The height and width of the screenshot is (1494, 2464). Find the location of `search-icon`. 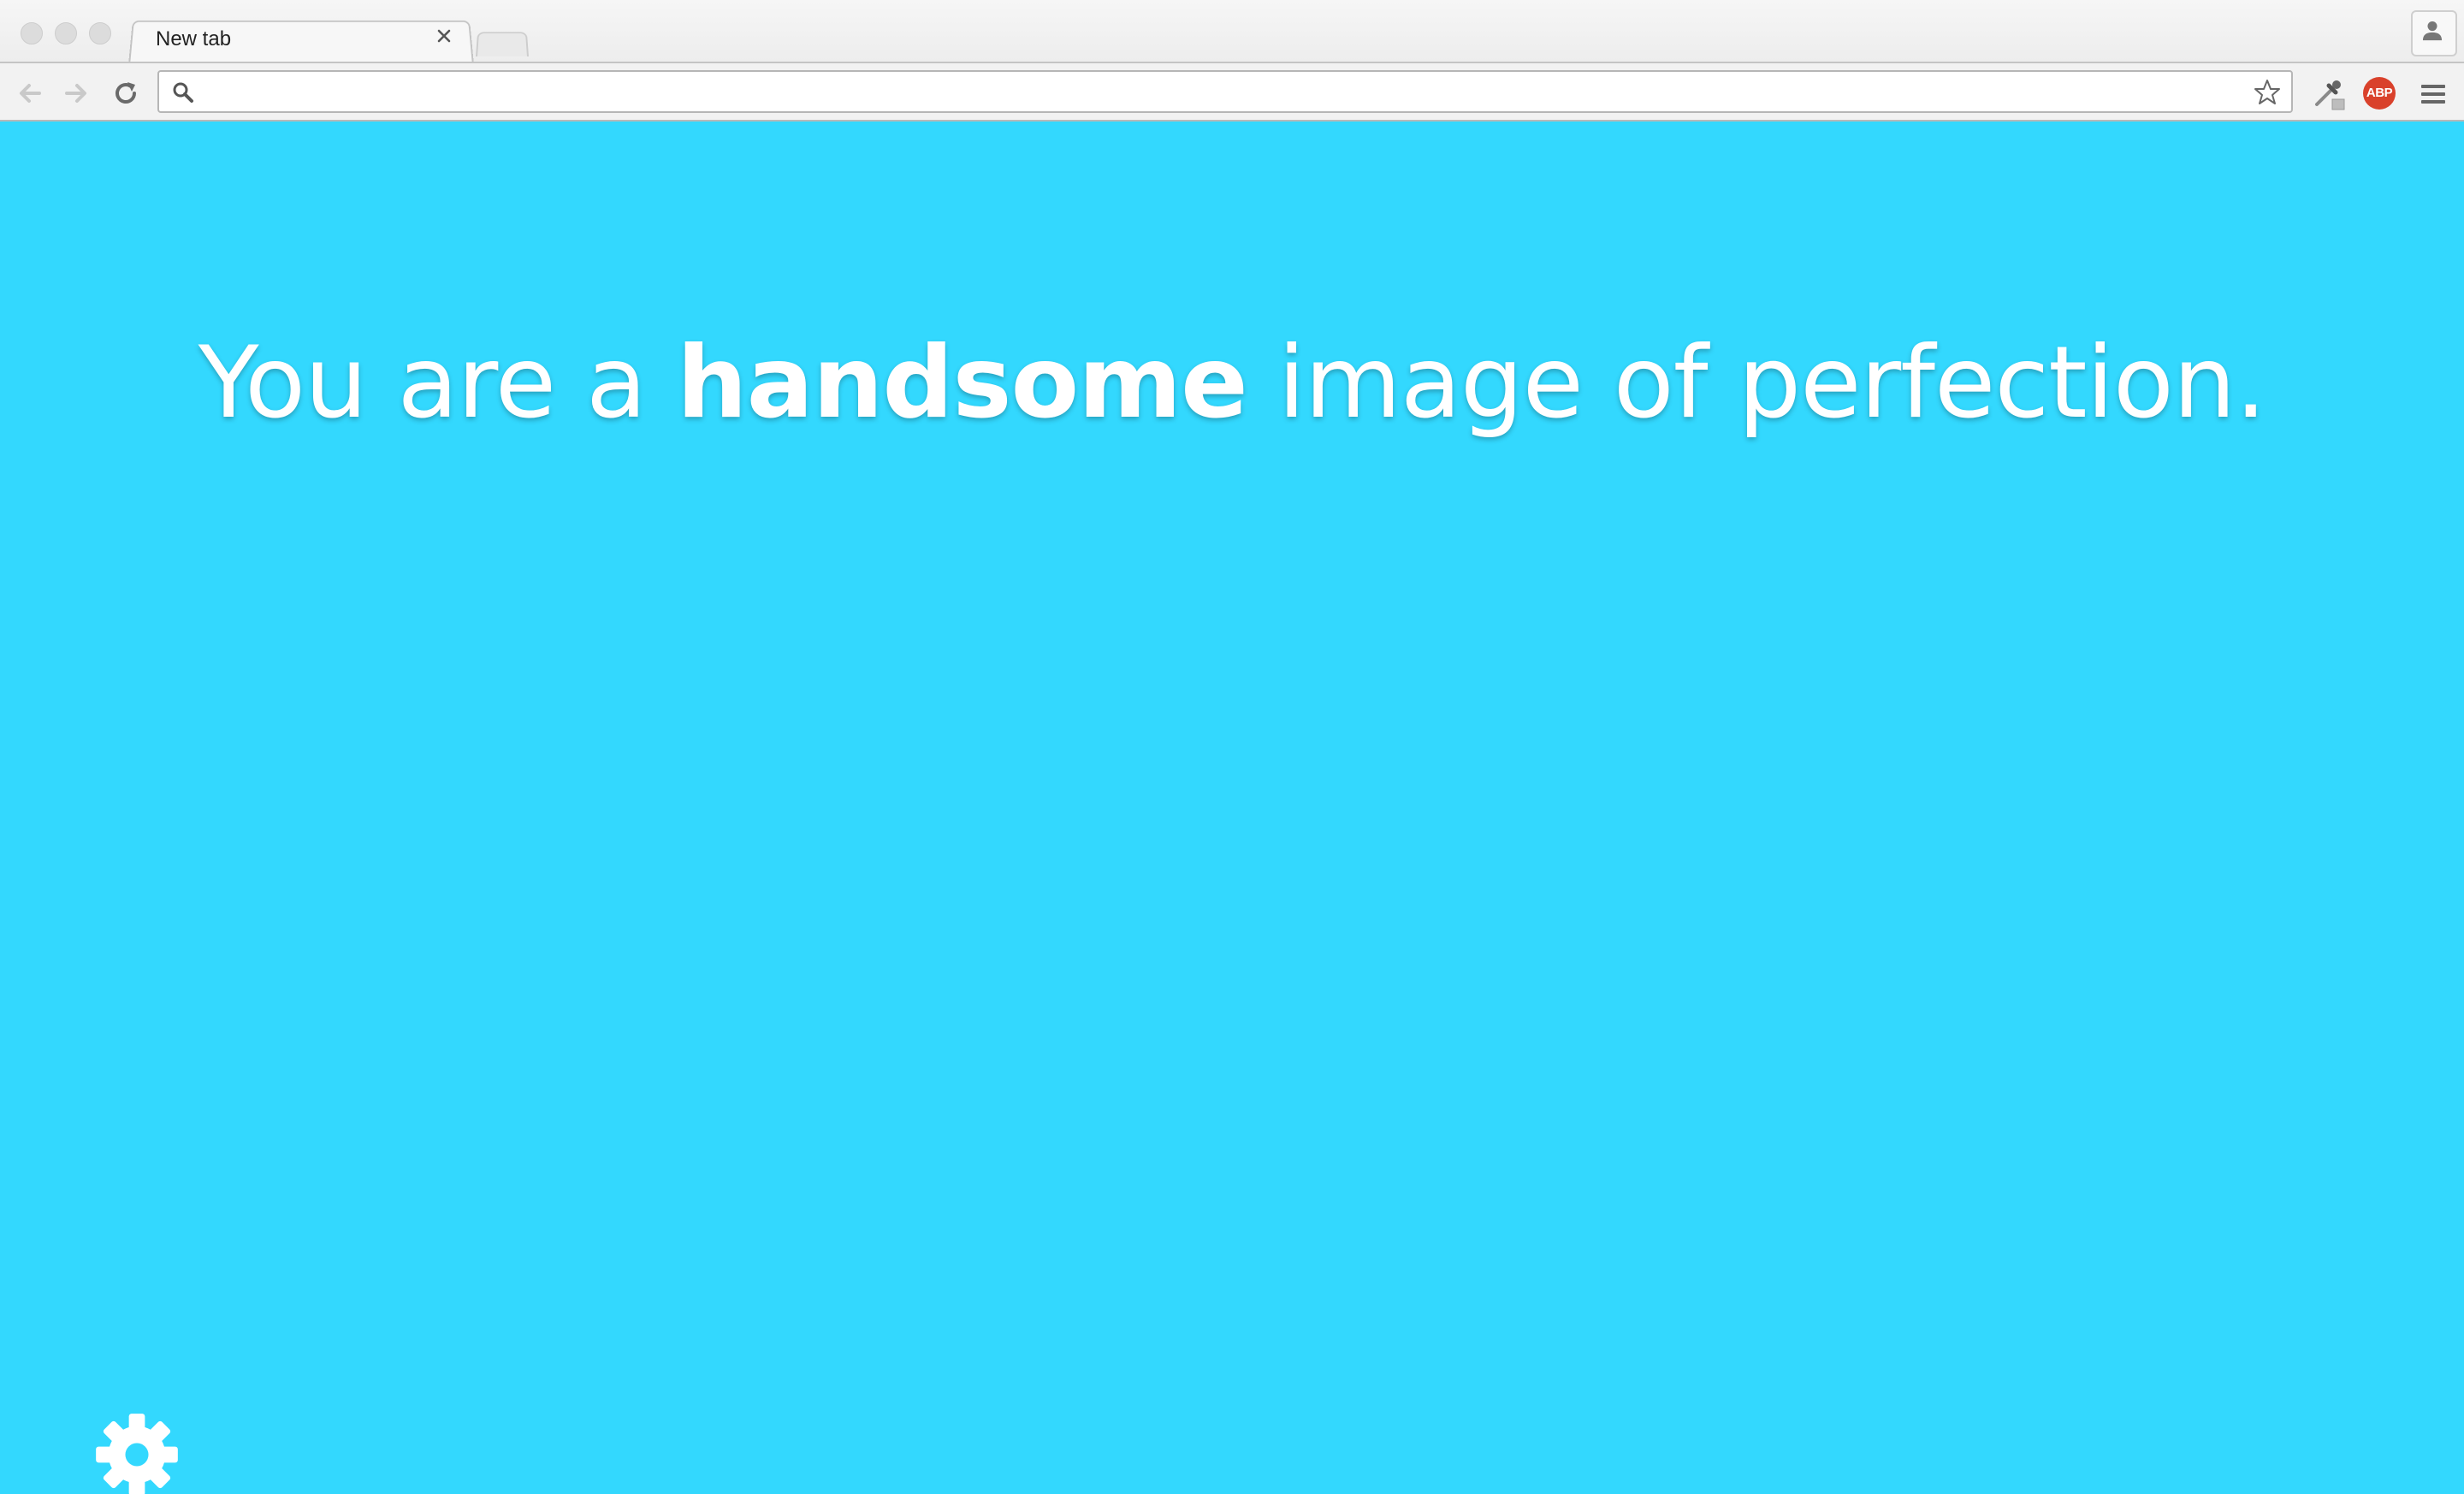

search-icon is located at coordinates (183, 92).